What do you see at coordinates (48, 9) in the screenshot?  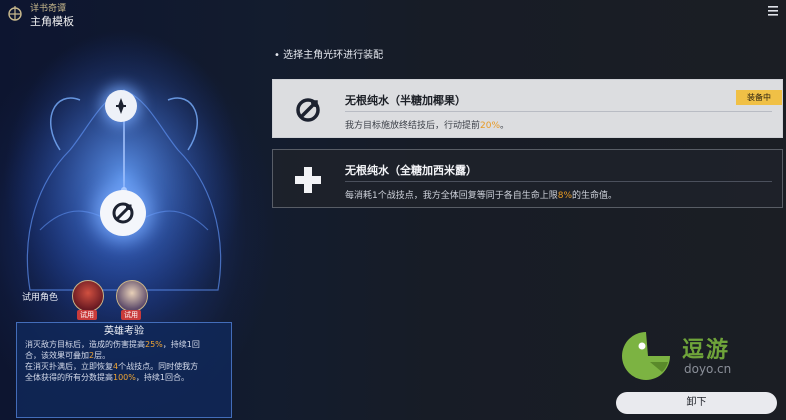 I see `header-subtitle: 详书奇谭` at bounding box center [48, 9].